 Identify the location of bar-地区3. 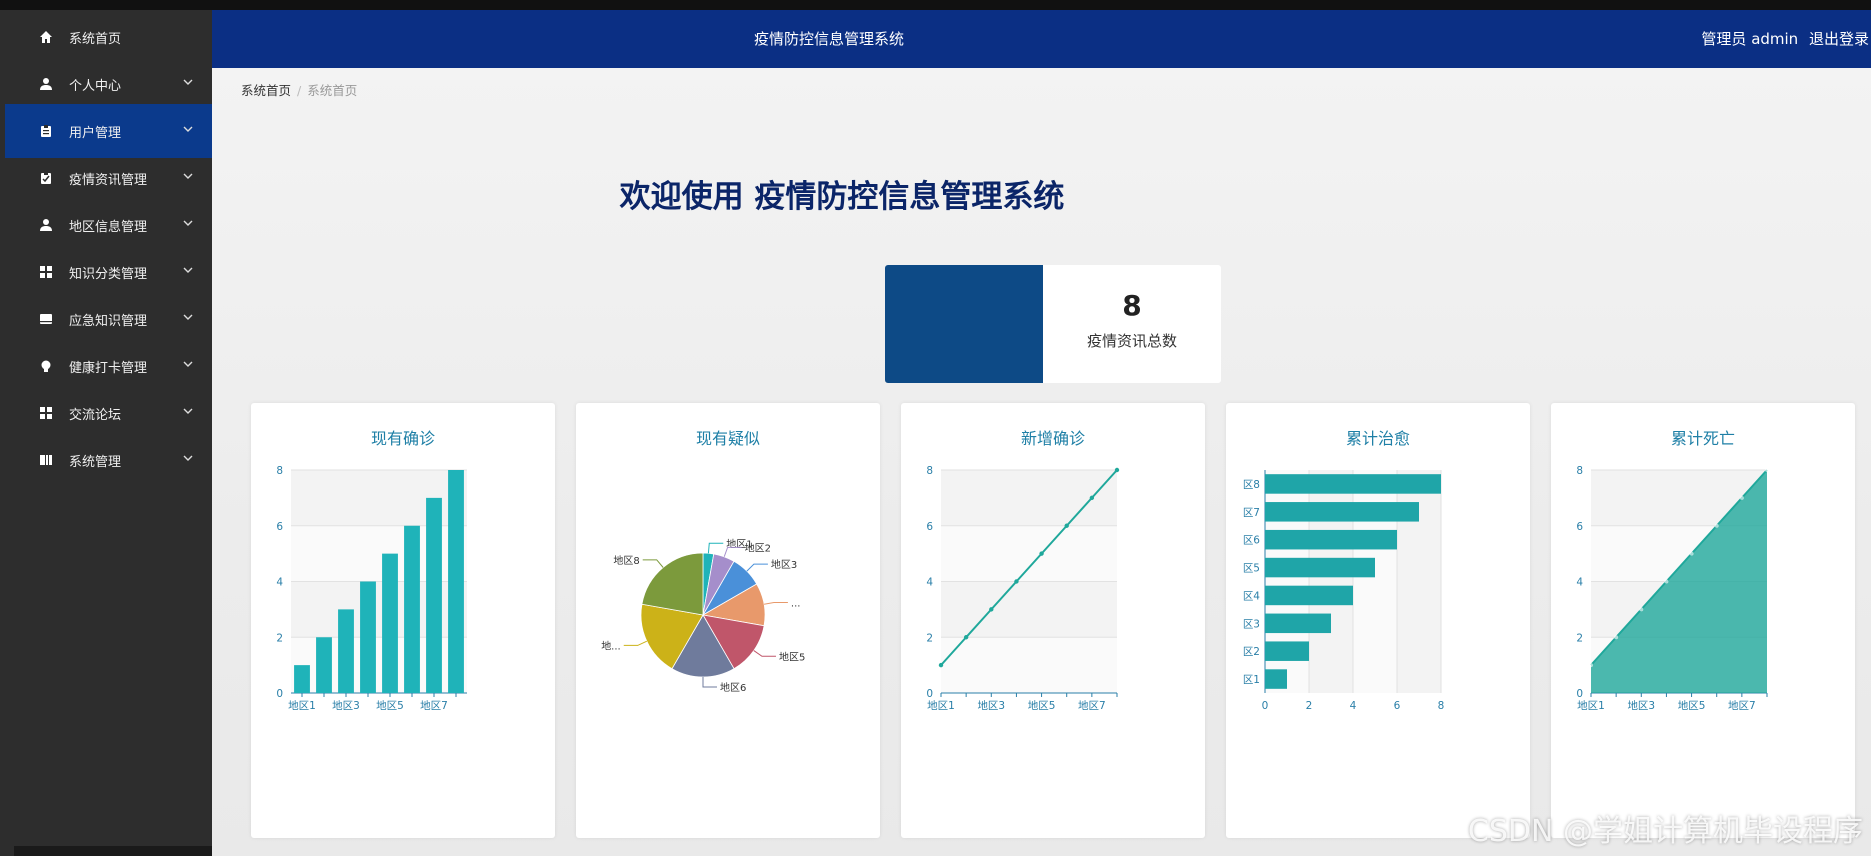
(346, 651).